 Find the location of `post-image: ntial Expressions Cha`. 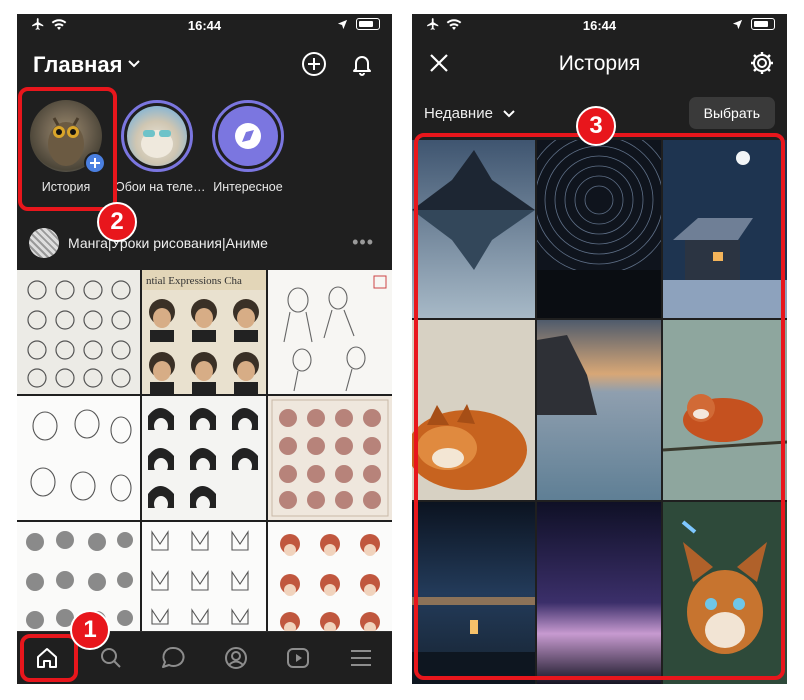

post-image: ntial Expressions Cha is located at coordinates (204, 332).